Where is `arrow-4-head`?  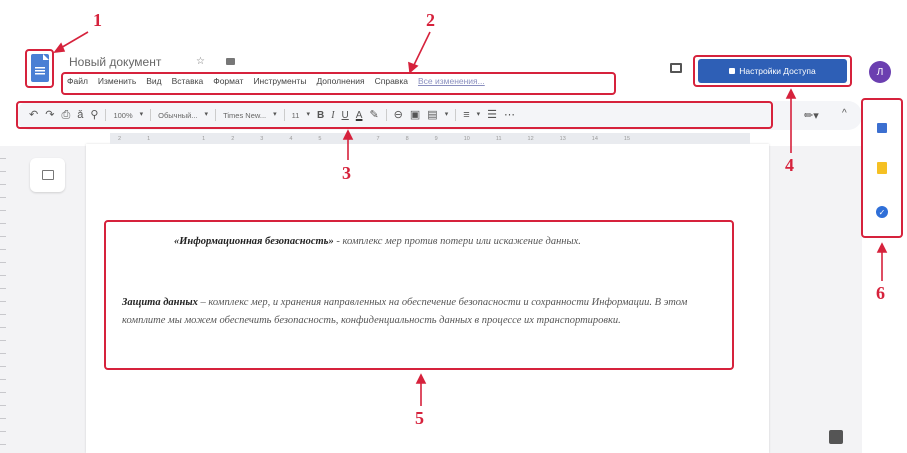 arrow-4-head is located at coordinates (791, 93).